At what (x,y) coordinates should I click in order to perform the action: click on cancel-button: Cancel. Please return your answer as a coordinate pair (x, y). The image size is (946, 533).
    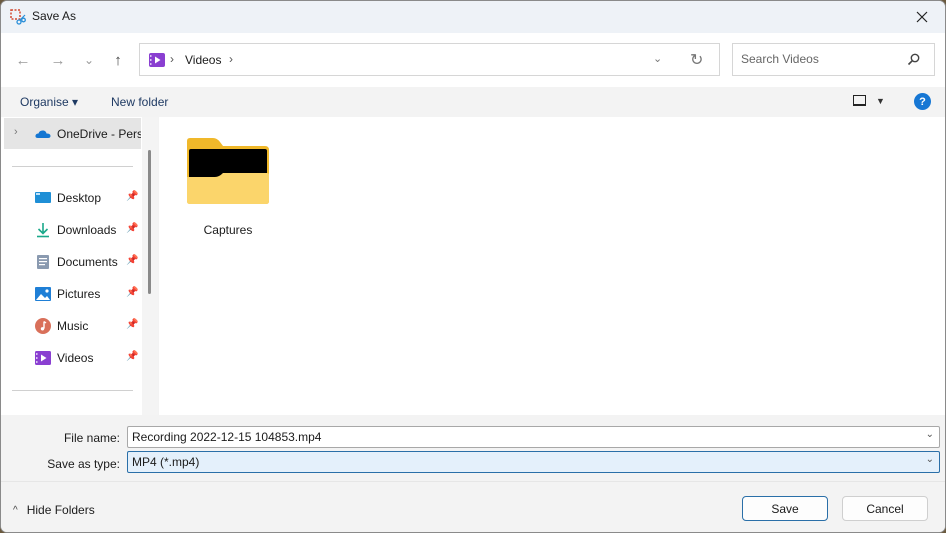
    Looking at the image, I should click on (885, 508).